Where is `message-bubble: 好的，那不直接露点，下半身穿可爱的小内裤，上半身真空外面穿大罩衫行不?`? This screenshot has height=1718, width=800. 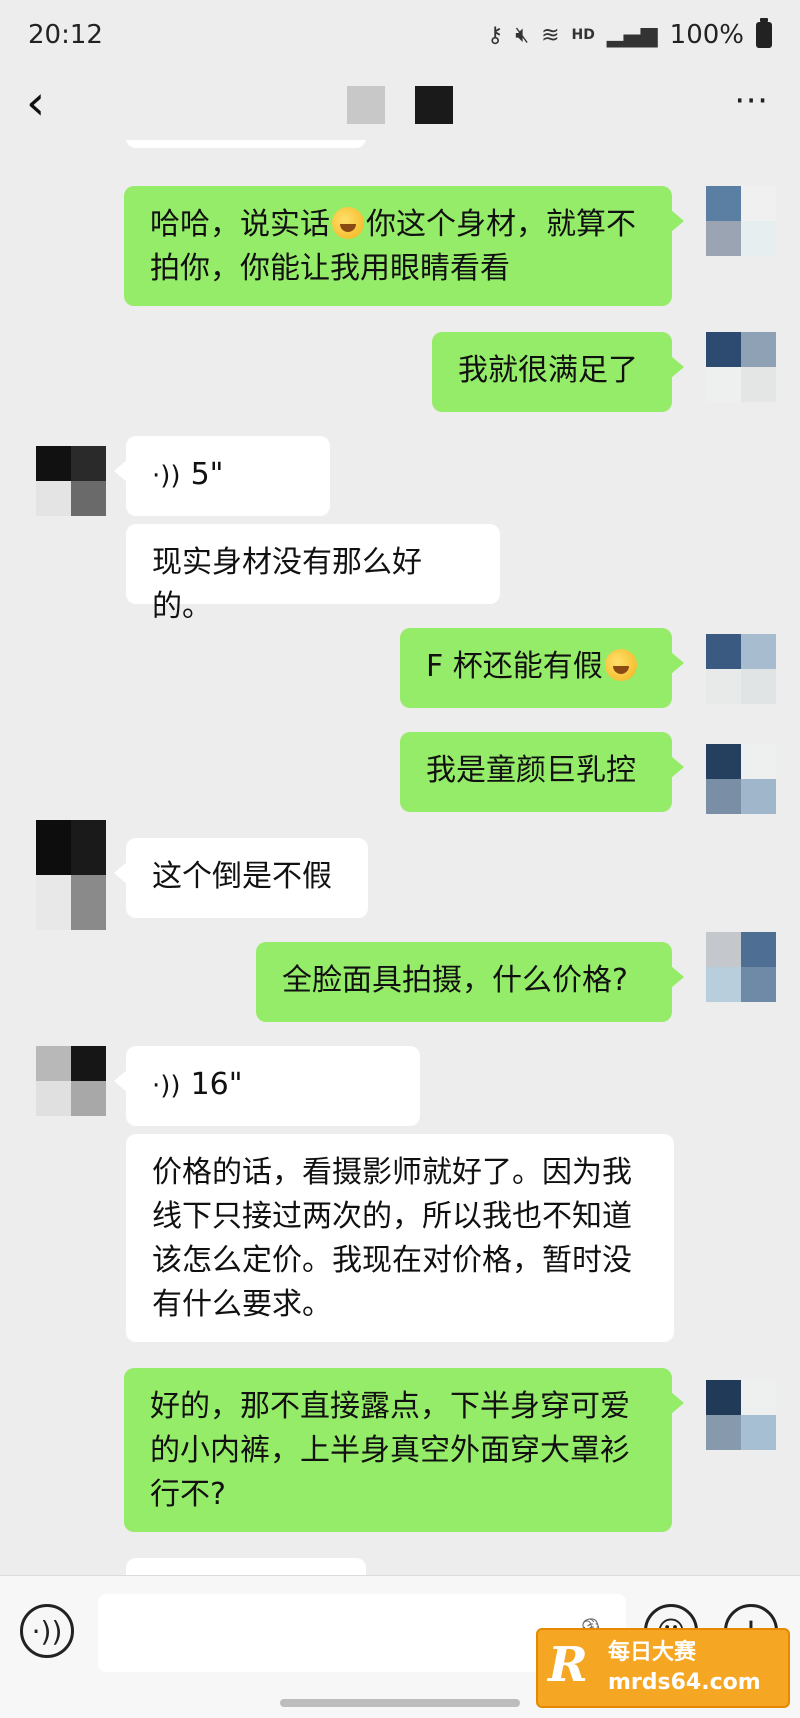
message-bubble: 好的，那不直接露点，下半身穿可爱的小内裤，上半身真空外面穿大罩衫行不? is located at coordinates (404, 1450).